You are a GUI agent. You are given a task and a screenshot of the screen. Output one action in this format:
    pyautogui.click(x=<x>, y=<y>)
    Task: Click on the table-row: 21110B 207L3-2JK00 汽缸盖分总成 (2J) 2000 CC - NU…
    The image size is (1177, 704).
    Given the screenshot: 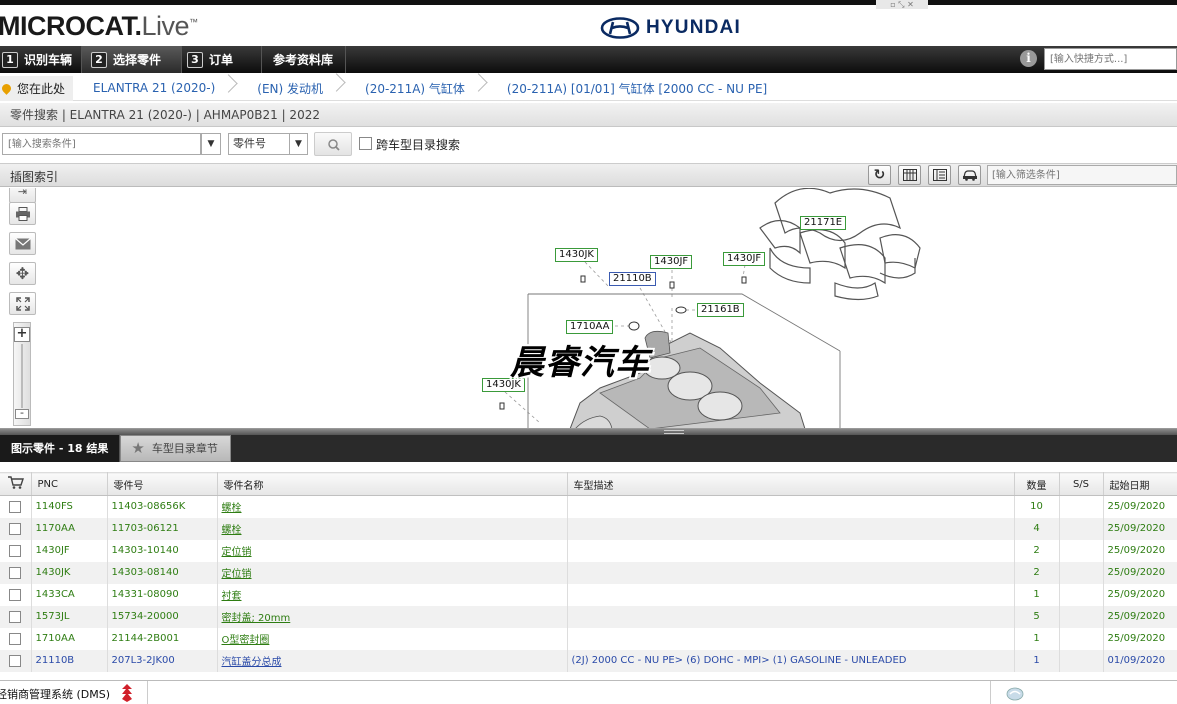 What is the action you would take?
    pyautogui.click(x=588, y=660)
    